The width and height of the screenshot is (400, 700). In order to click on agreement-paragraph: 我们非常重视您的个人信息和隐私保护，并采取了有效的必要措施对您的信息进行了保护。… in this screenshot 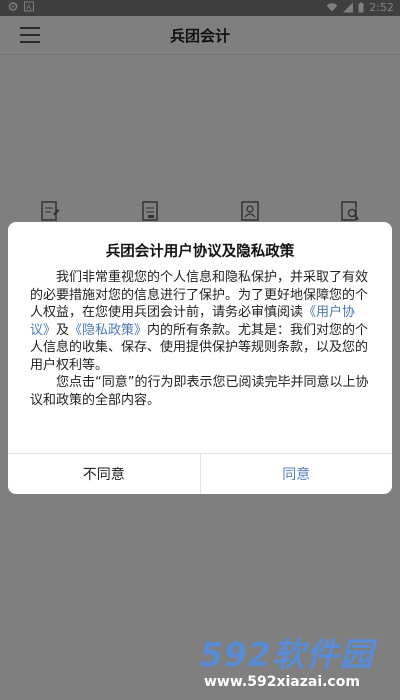, I will do `click(200, 321)`.